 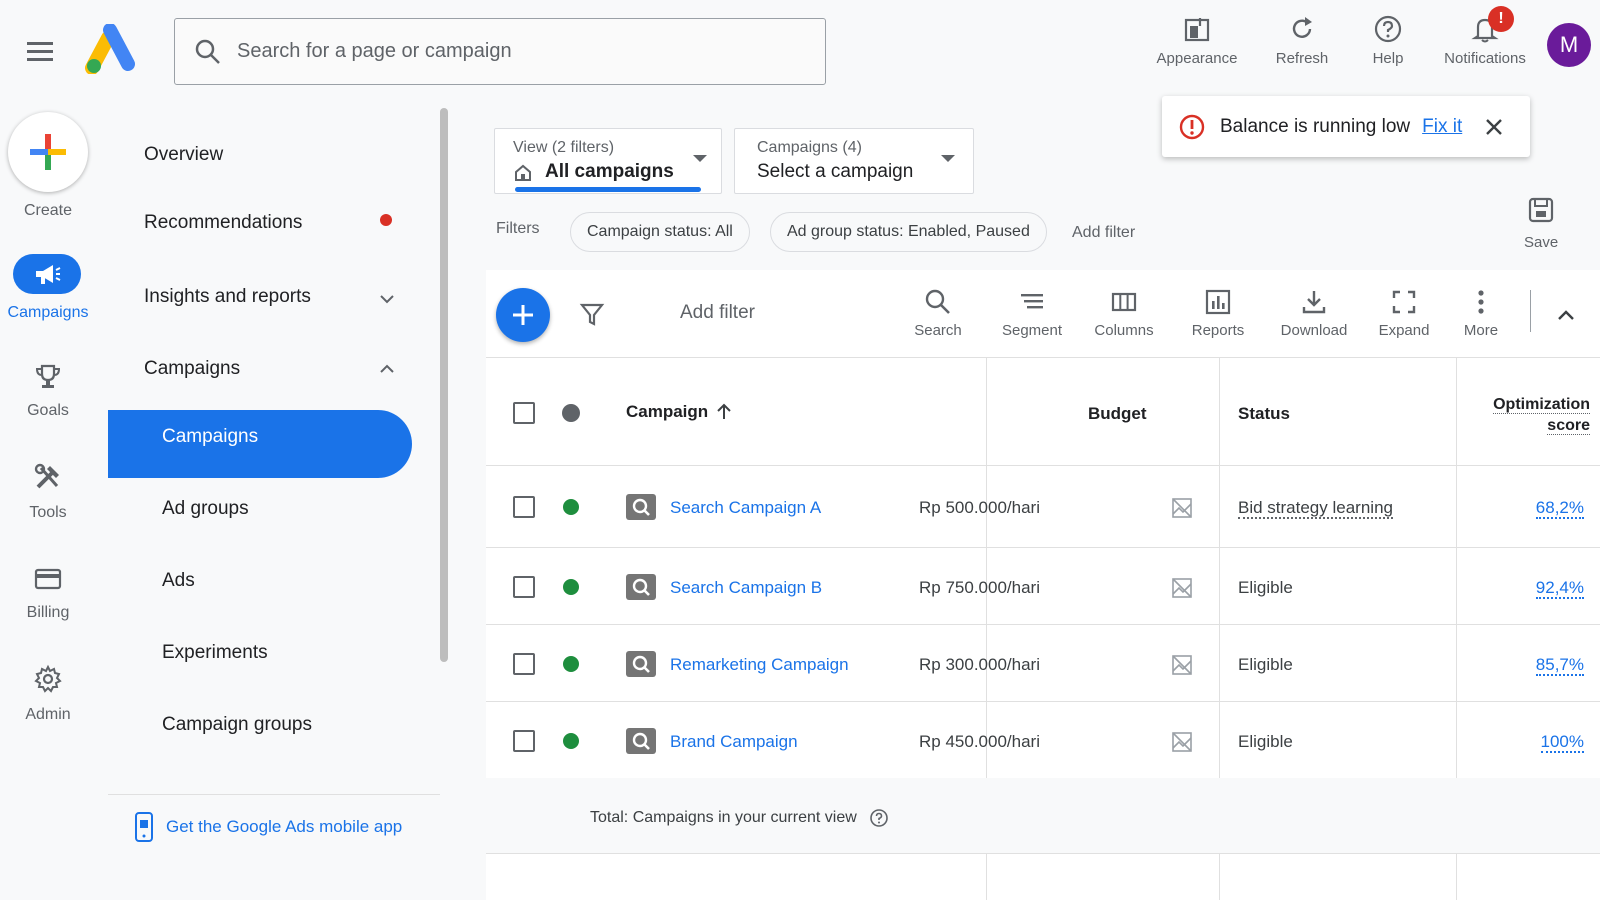 What do you see at coordinates (717, 313) in the screenshot?
I see `toolbar-add-filter: Add filter` at bounding box center [717, 313].